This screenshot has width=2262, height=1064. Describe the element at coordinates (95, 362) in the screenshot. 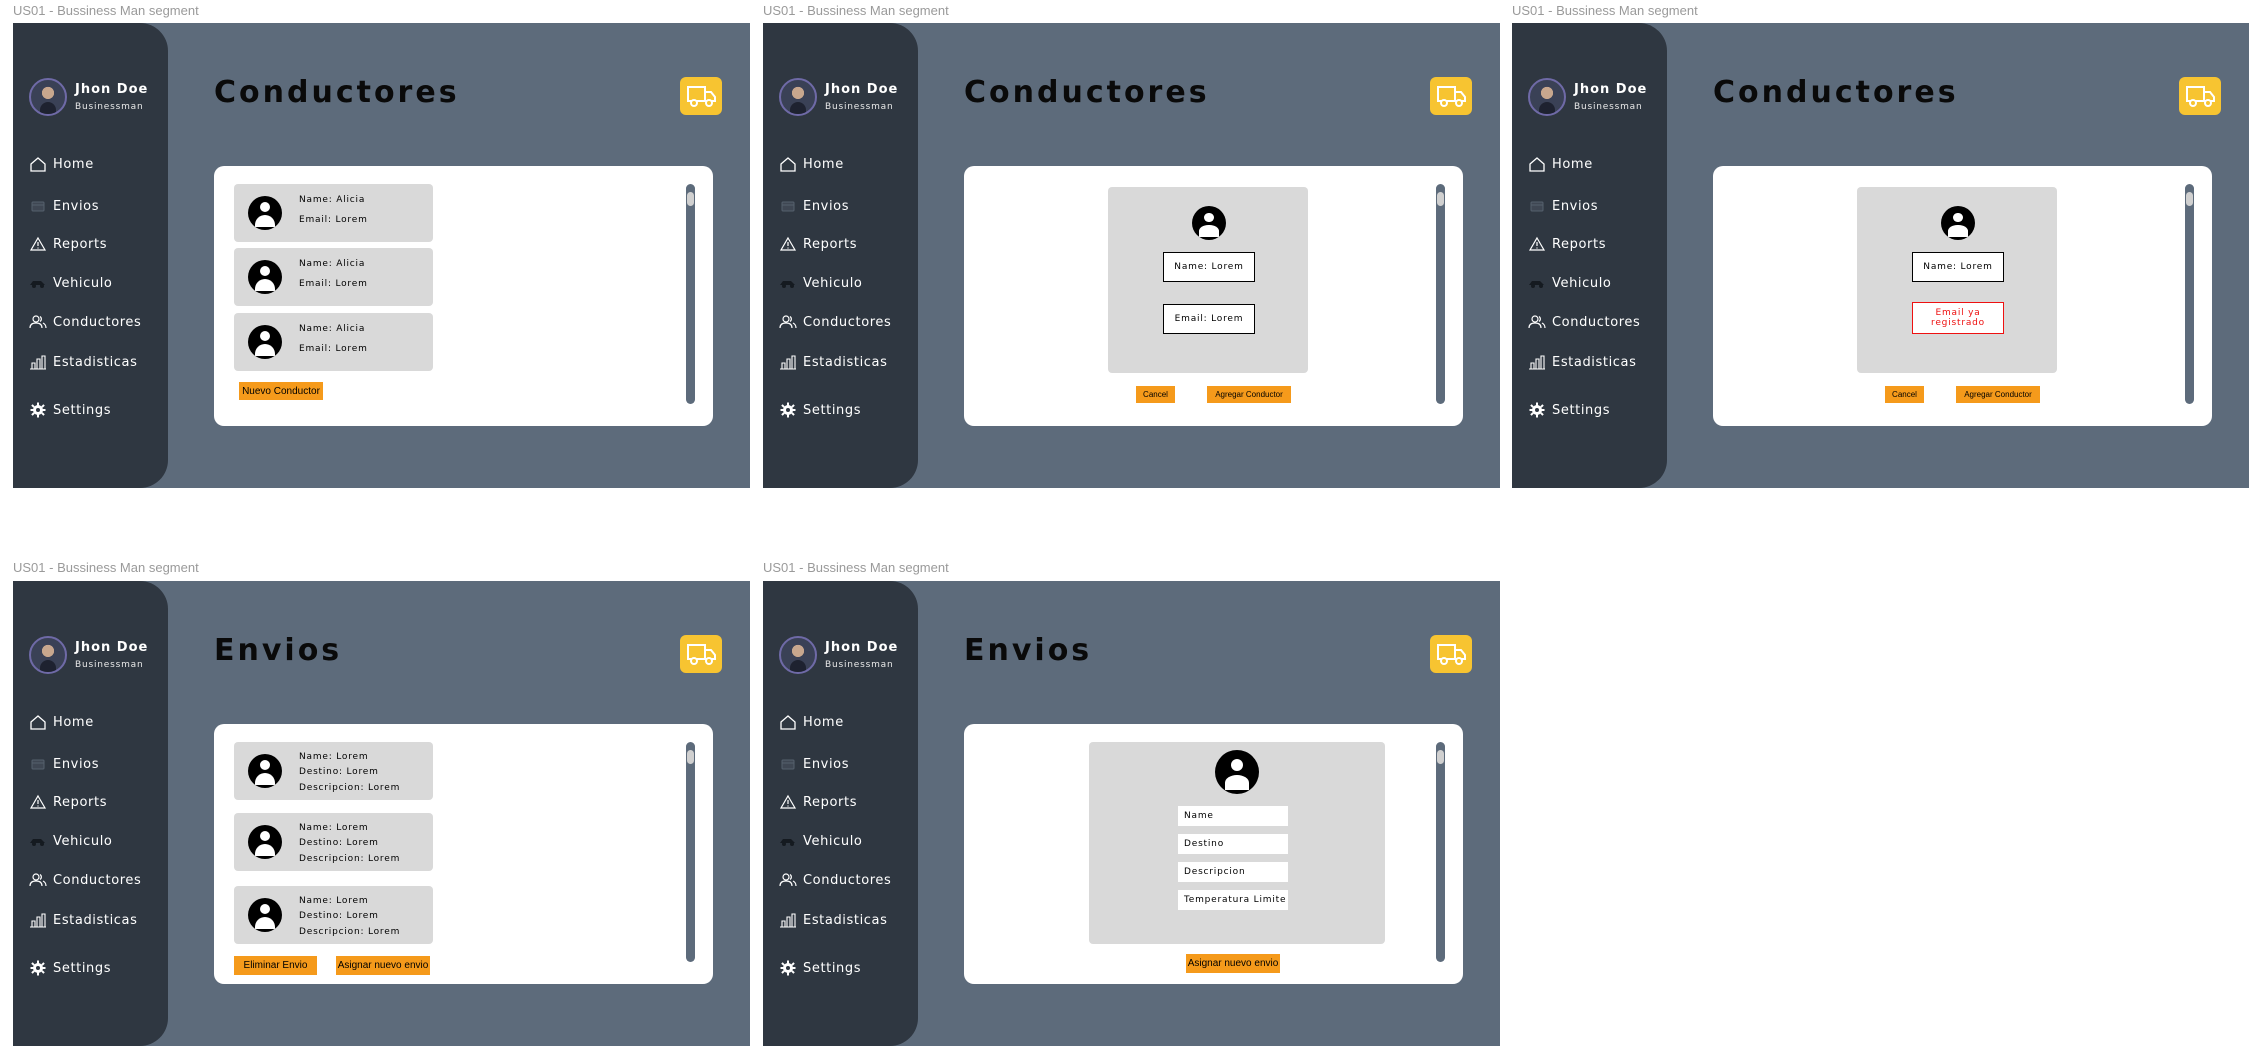

I see `nav-label: Estadisticas` at that location.